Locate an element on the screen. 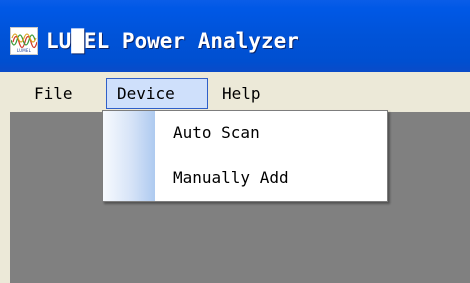 The width and height of the screenshot is (470, 283). menu-item-manually-add: Manually Add is located at coordinates (231, 178).